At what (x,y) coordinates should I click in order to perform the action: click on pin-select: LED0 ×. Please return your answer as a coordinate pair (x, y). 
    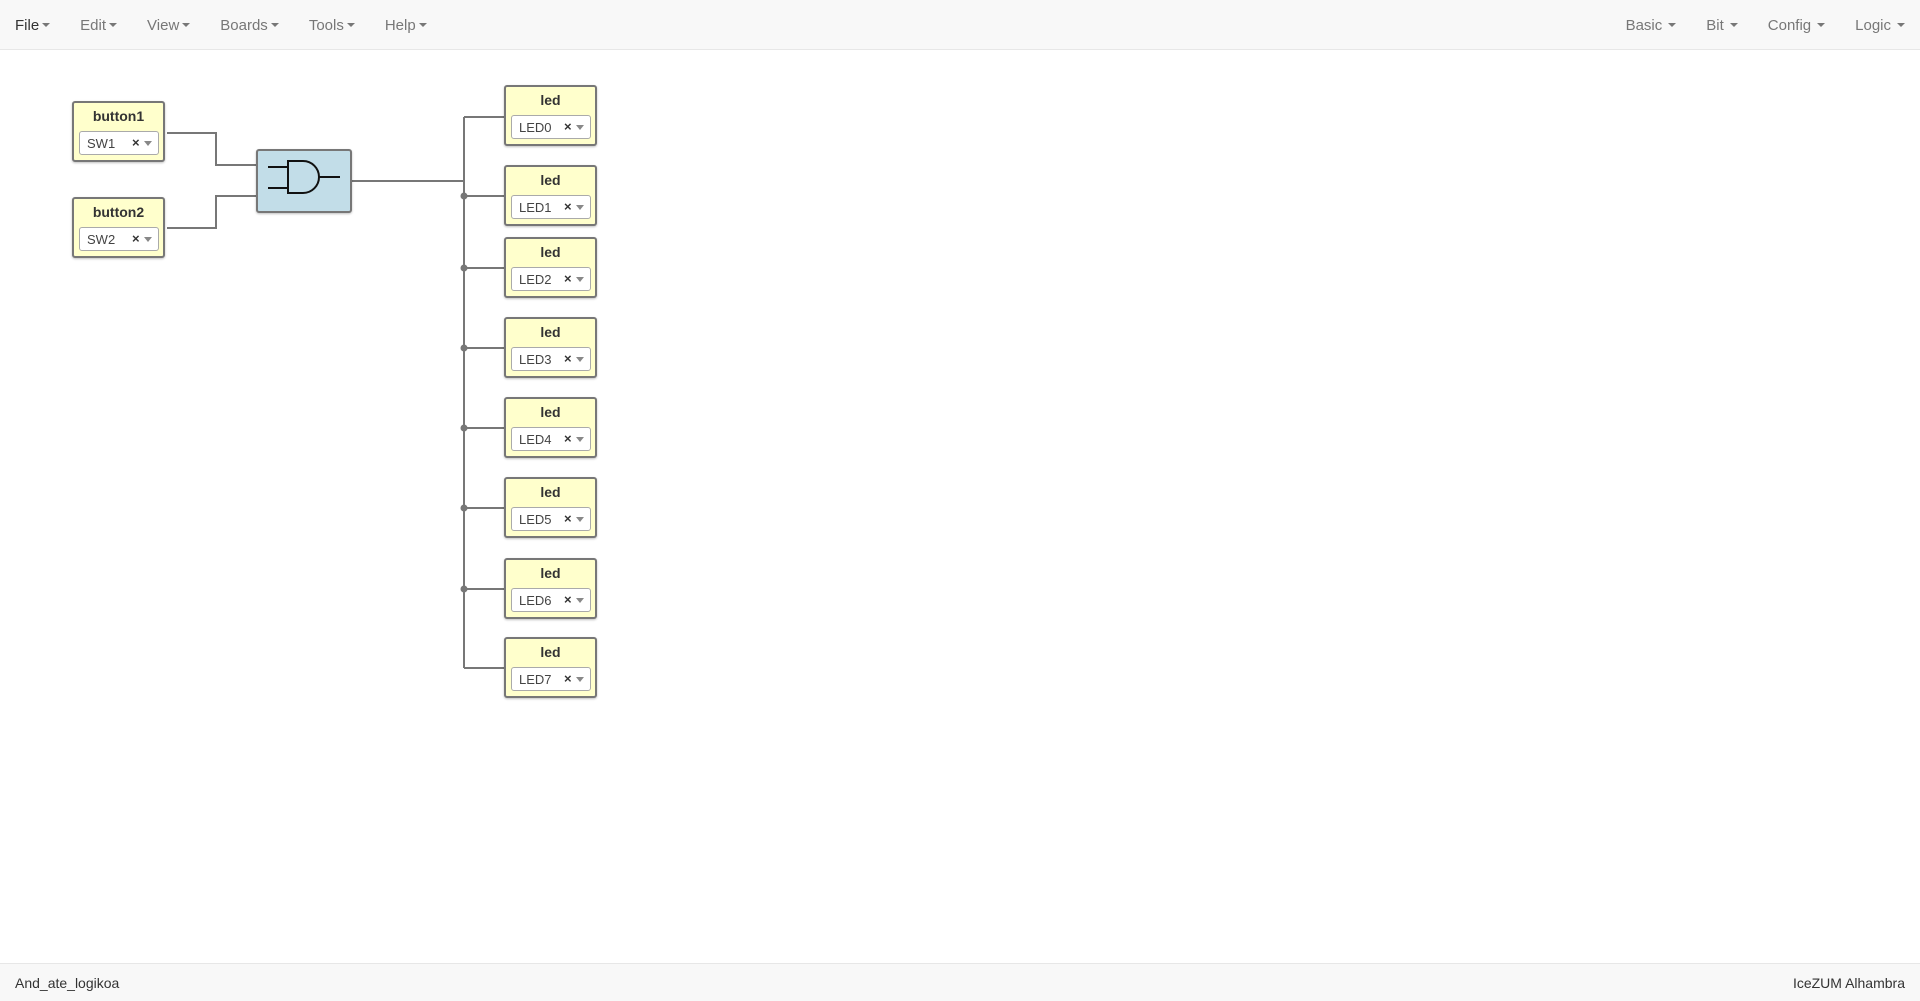
    Looking at the image, I should click on (551, 127).